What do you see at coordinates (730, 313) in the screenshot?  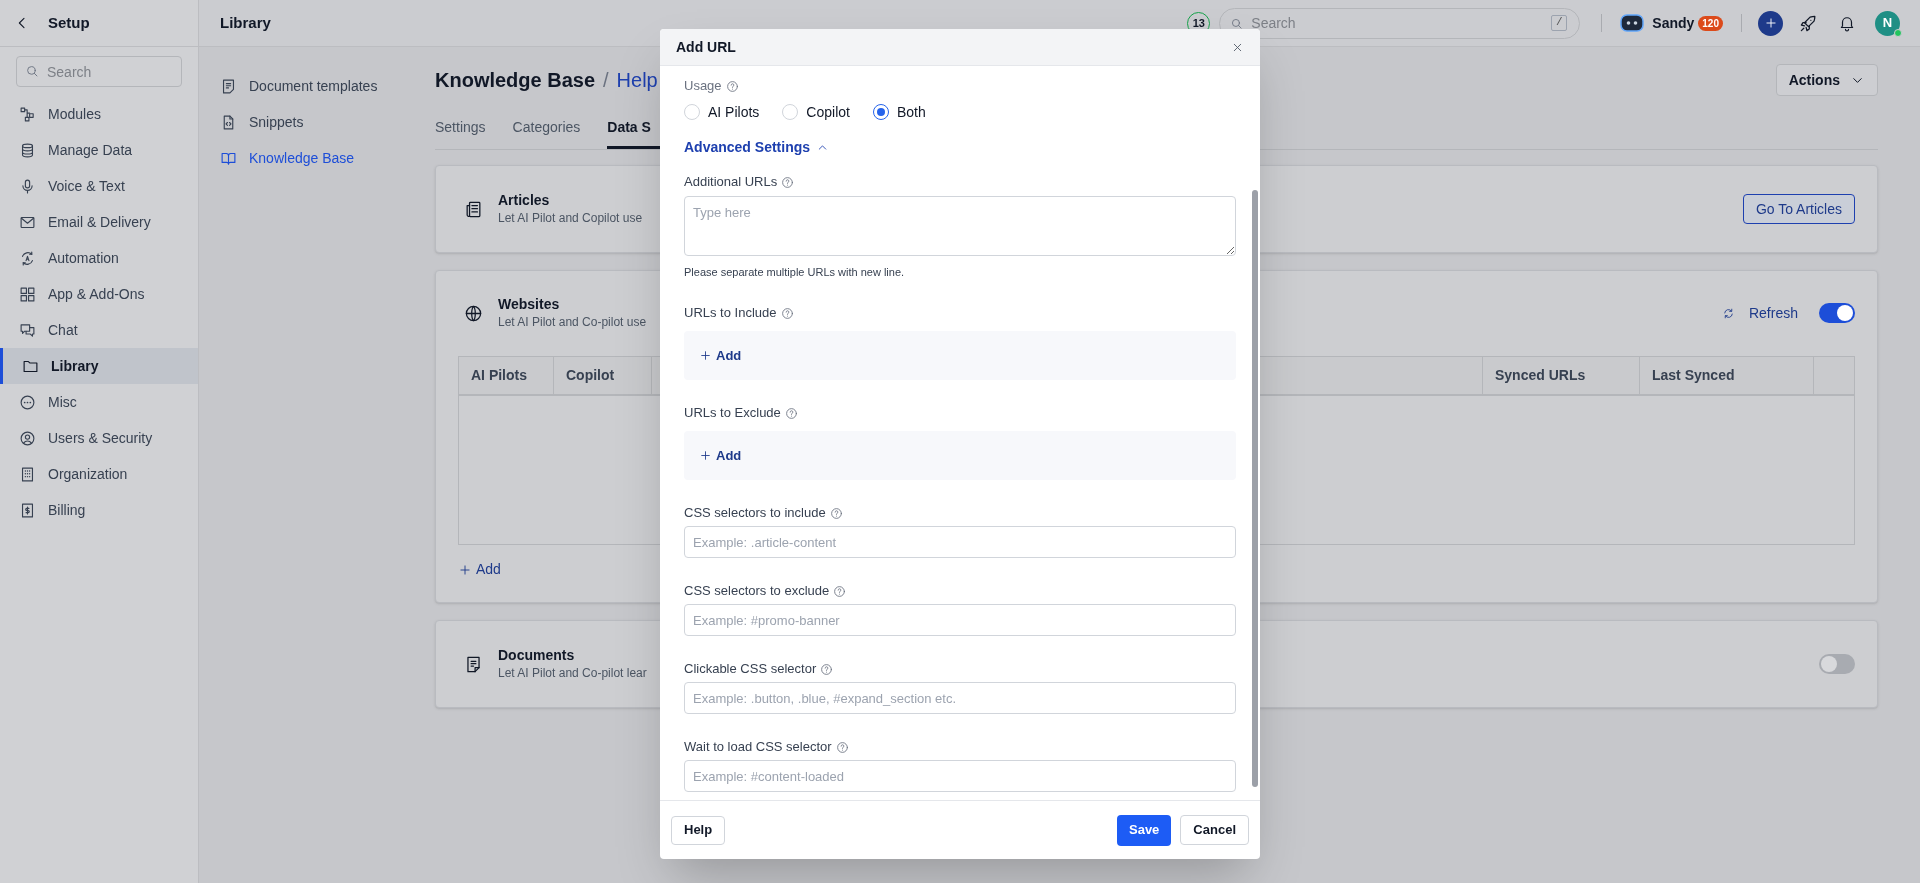 I see `field-label: URLs to Include` at bounding box center [730, 313].